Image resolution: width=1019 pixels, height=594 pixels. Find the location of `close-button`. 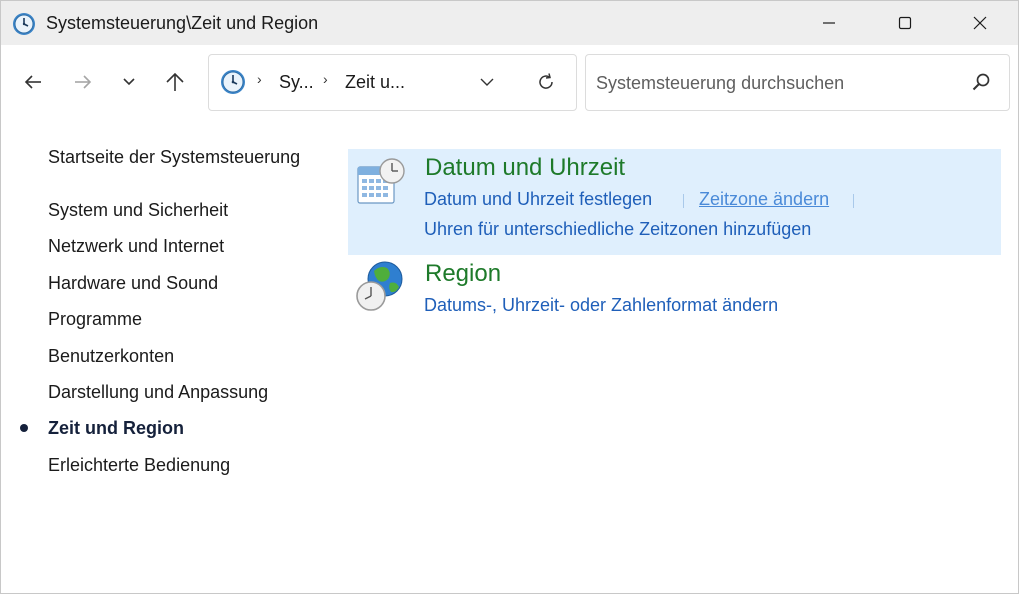

close-button is located at coordinates (980, 23).